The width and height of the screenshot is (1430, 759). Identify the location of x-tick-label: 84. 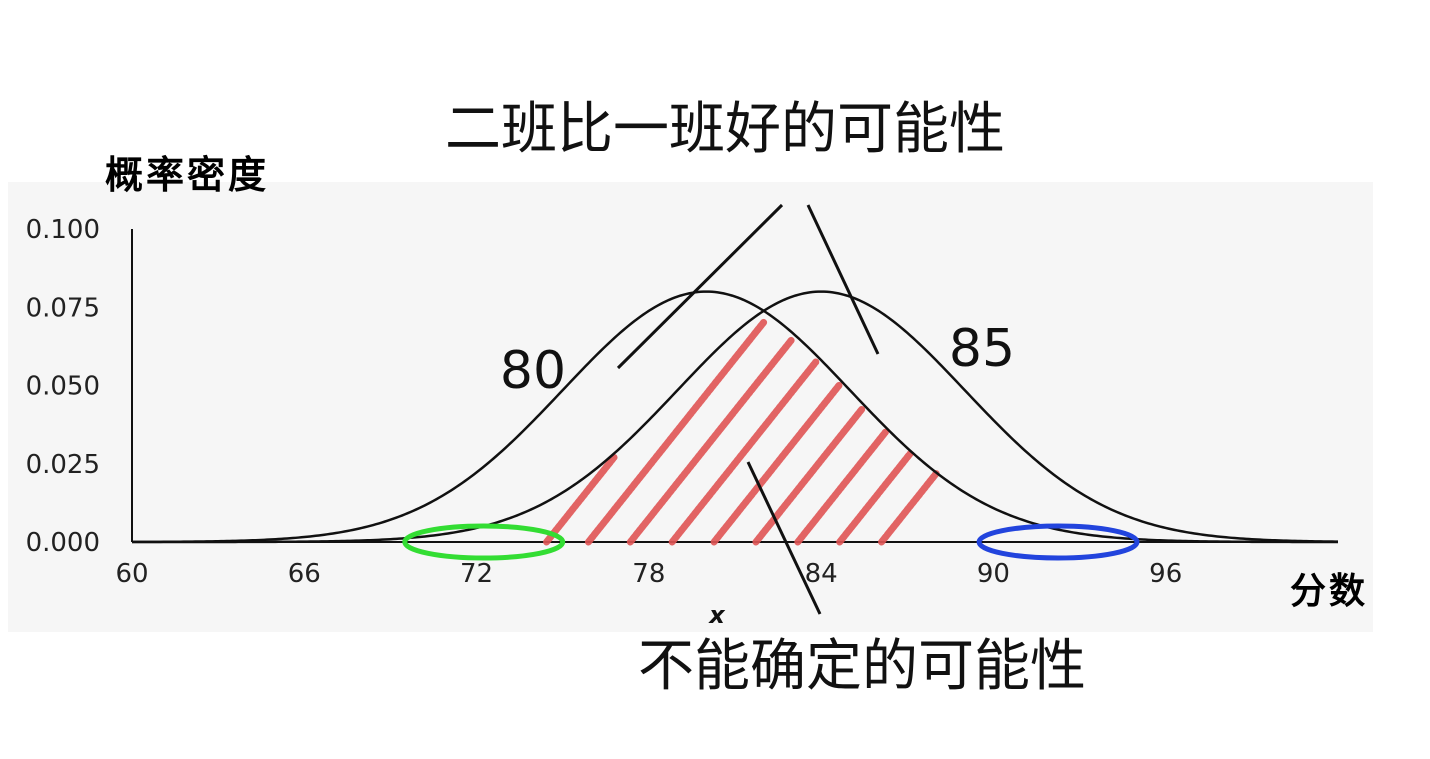
(821, 574).